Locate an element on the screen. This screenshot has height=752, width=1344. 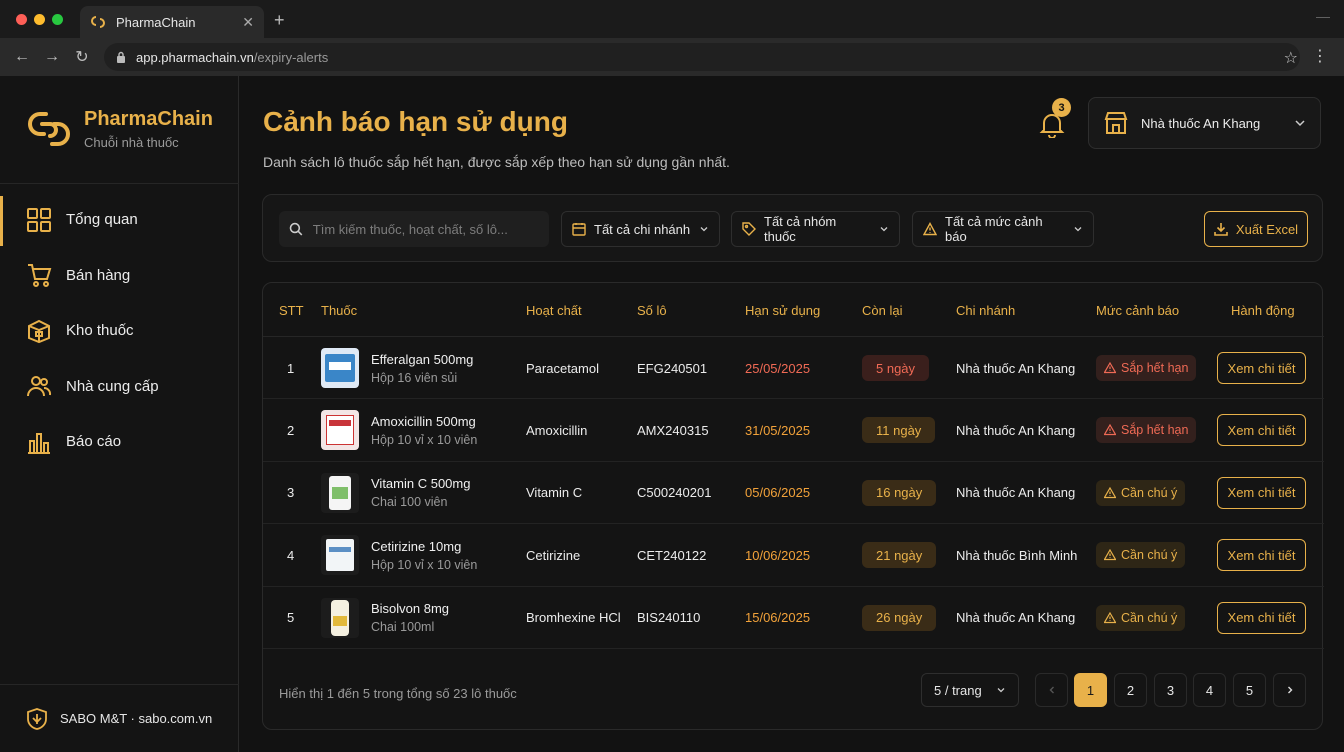
lock-icon is located at coordinates (121, 57).